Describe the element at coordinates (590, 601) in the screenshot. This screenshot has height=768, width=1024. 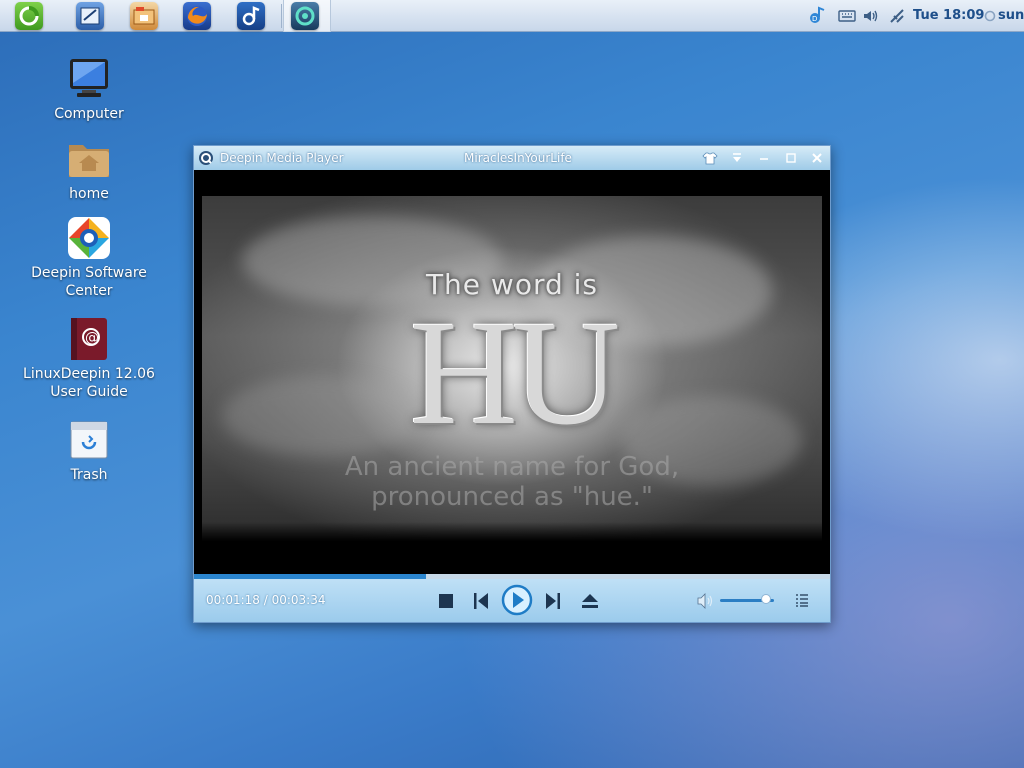
I see `eject-button` at that location.